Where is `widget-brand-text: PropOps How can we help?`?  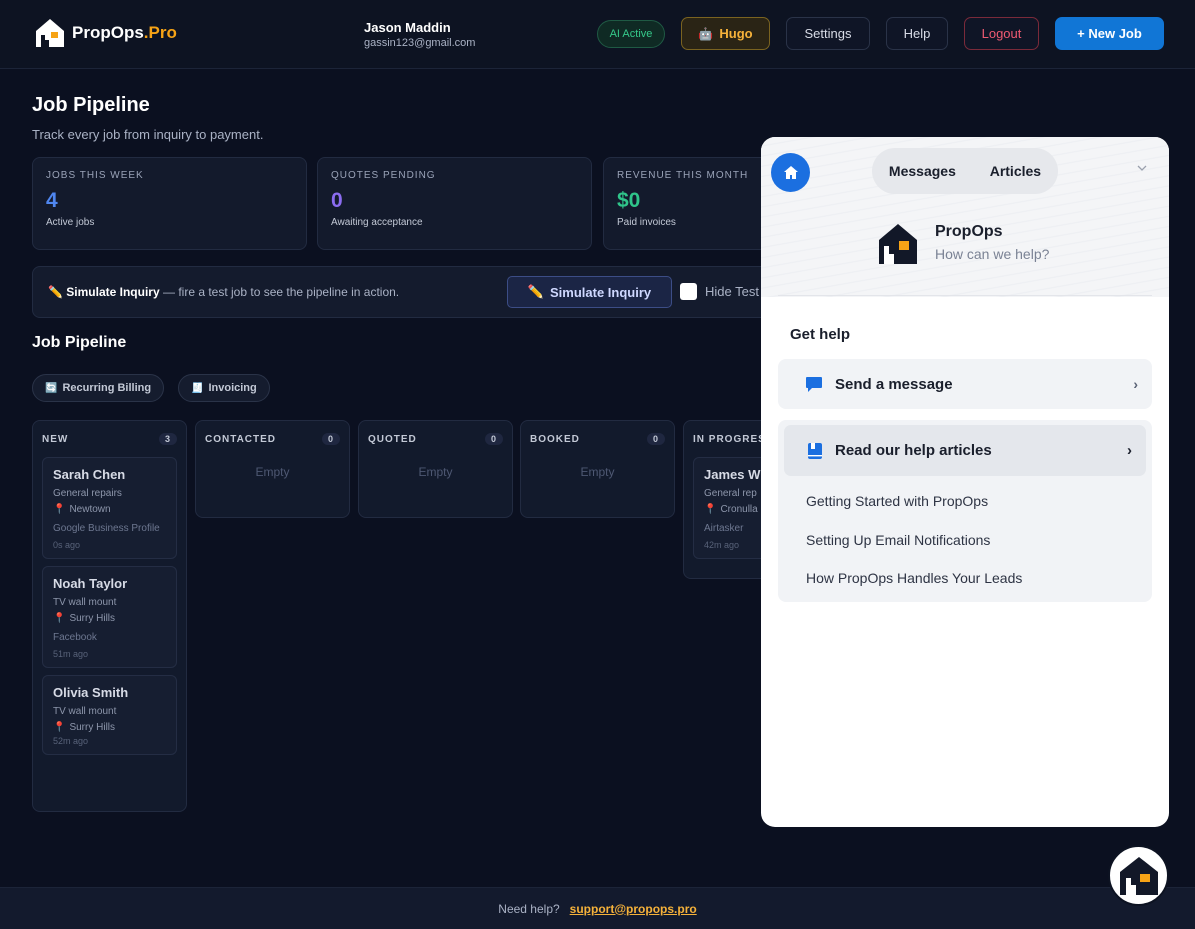 widget-brand-text: PropOps How can we help? is located at coordinates (992, 244).